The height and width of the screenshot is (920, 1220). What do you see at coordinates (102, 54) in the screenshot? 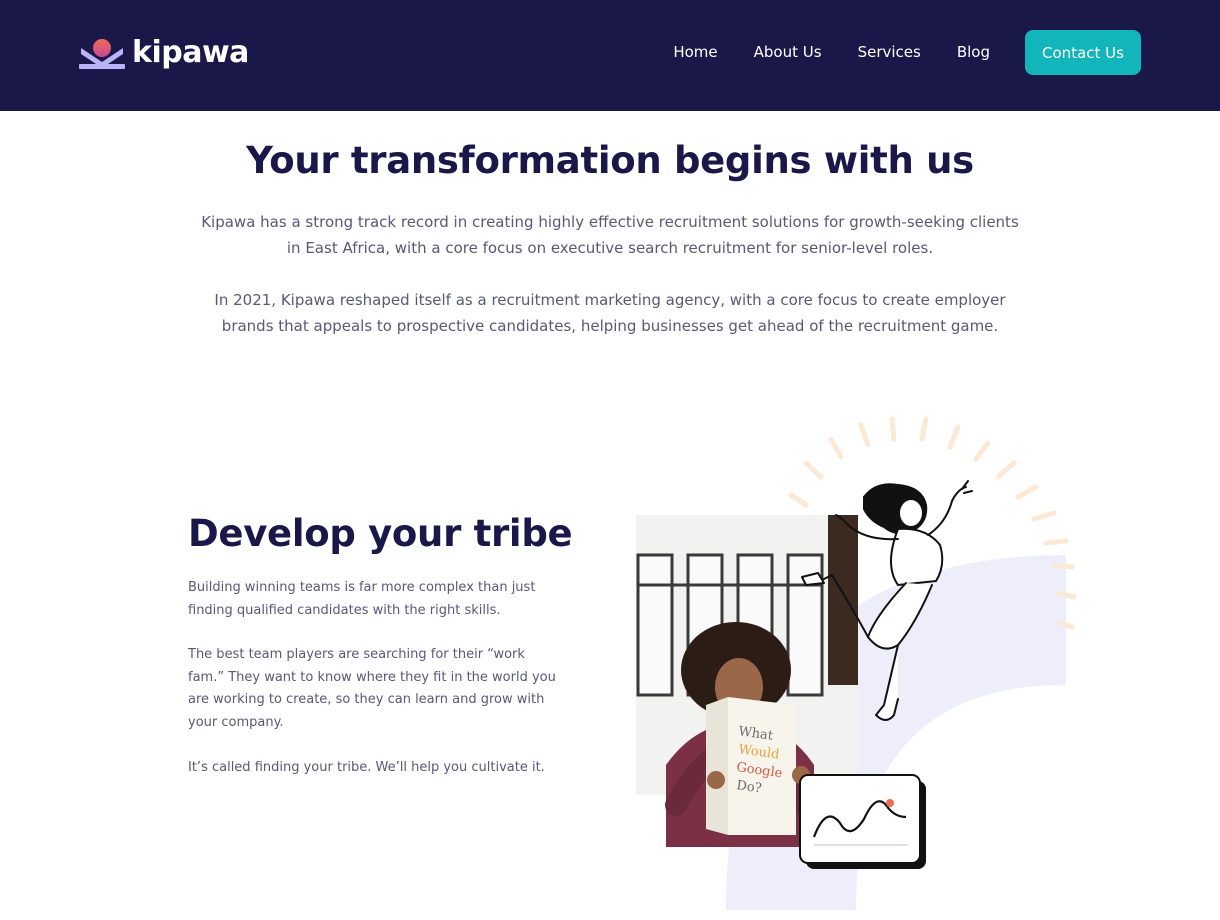
I see `kipawa-logo-icon` at bounding box center [102, 54].